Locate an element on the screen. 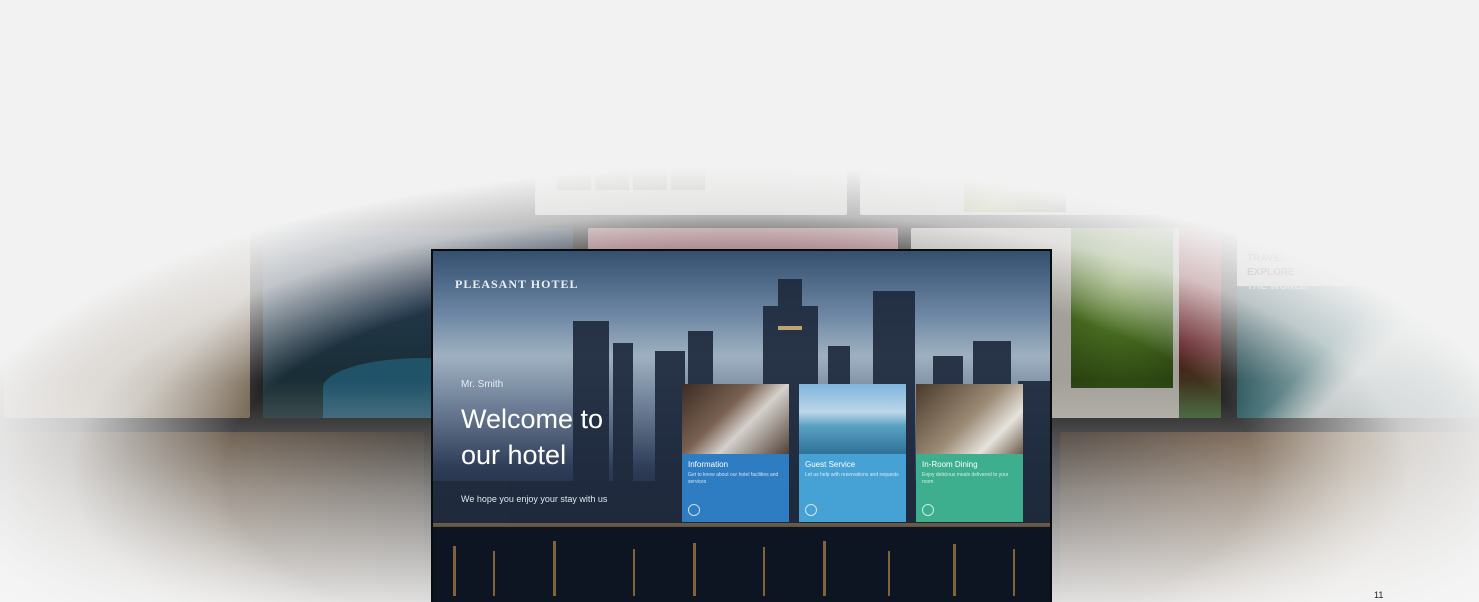 The width and height of the screenshot is (1479, 602). drink-photo-left is located at coordinates (911, 123).